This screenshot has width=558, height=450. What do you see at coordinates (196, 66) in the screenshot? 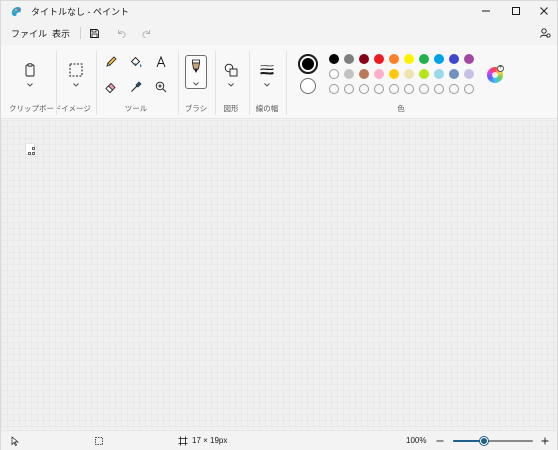
I see `brush-icon` at bounding box center [196, 66].